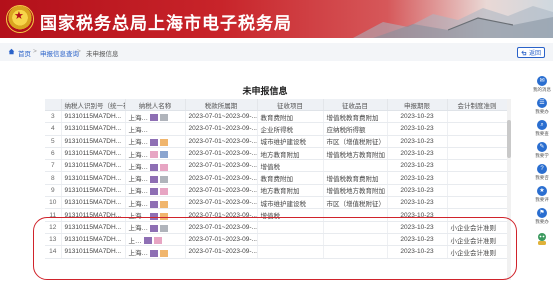 Image resolution: width=553 pixels, height=283 pixels. What do you see at coordinates (290, 105) in the screenshot?
I see `col-header-item: 征收项目` at bounding box center [290, 105].